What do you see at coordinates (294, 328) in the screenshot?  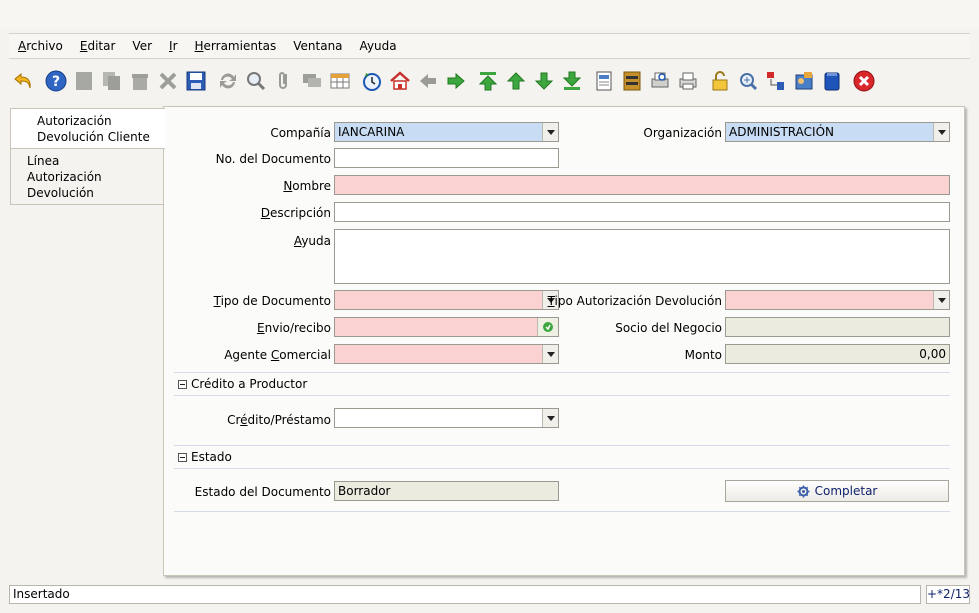 I see `shipment-label: Envio/recibo` at bounding box center [294, 328].